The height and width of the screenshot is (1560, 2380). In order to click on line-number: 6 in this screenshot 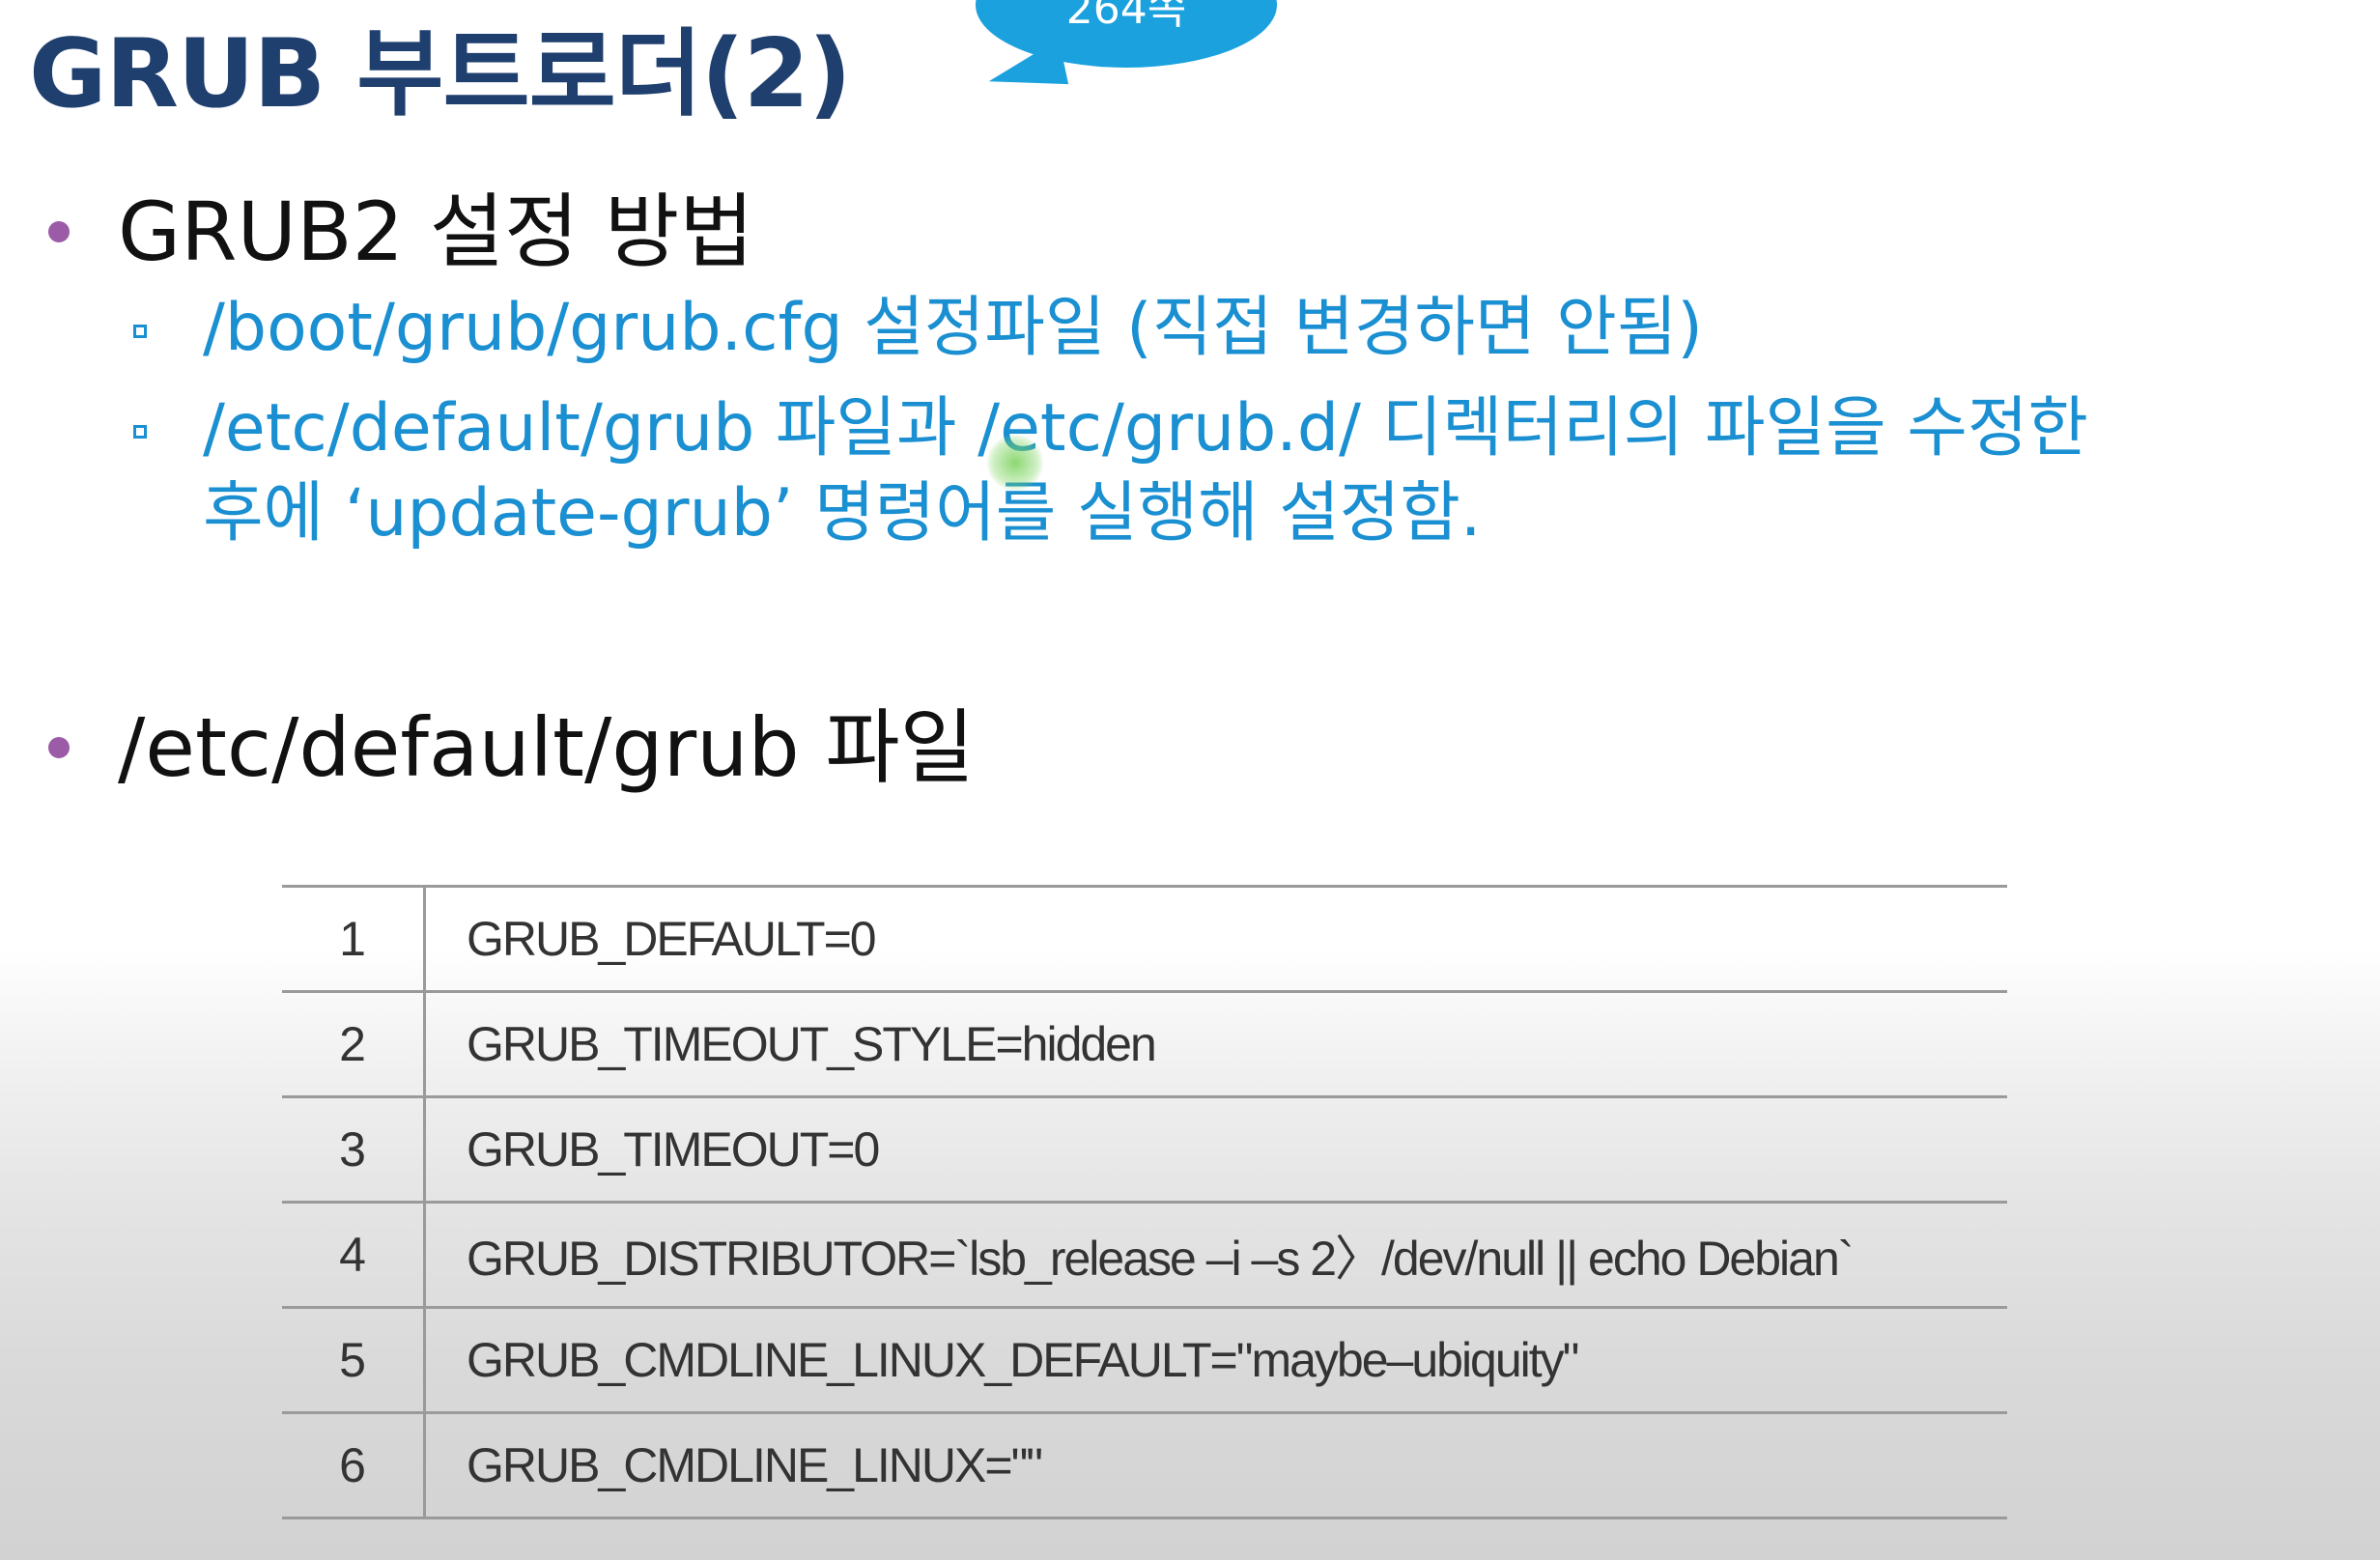, I will do `click(354, 1465)`.